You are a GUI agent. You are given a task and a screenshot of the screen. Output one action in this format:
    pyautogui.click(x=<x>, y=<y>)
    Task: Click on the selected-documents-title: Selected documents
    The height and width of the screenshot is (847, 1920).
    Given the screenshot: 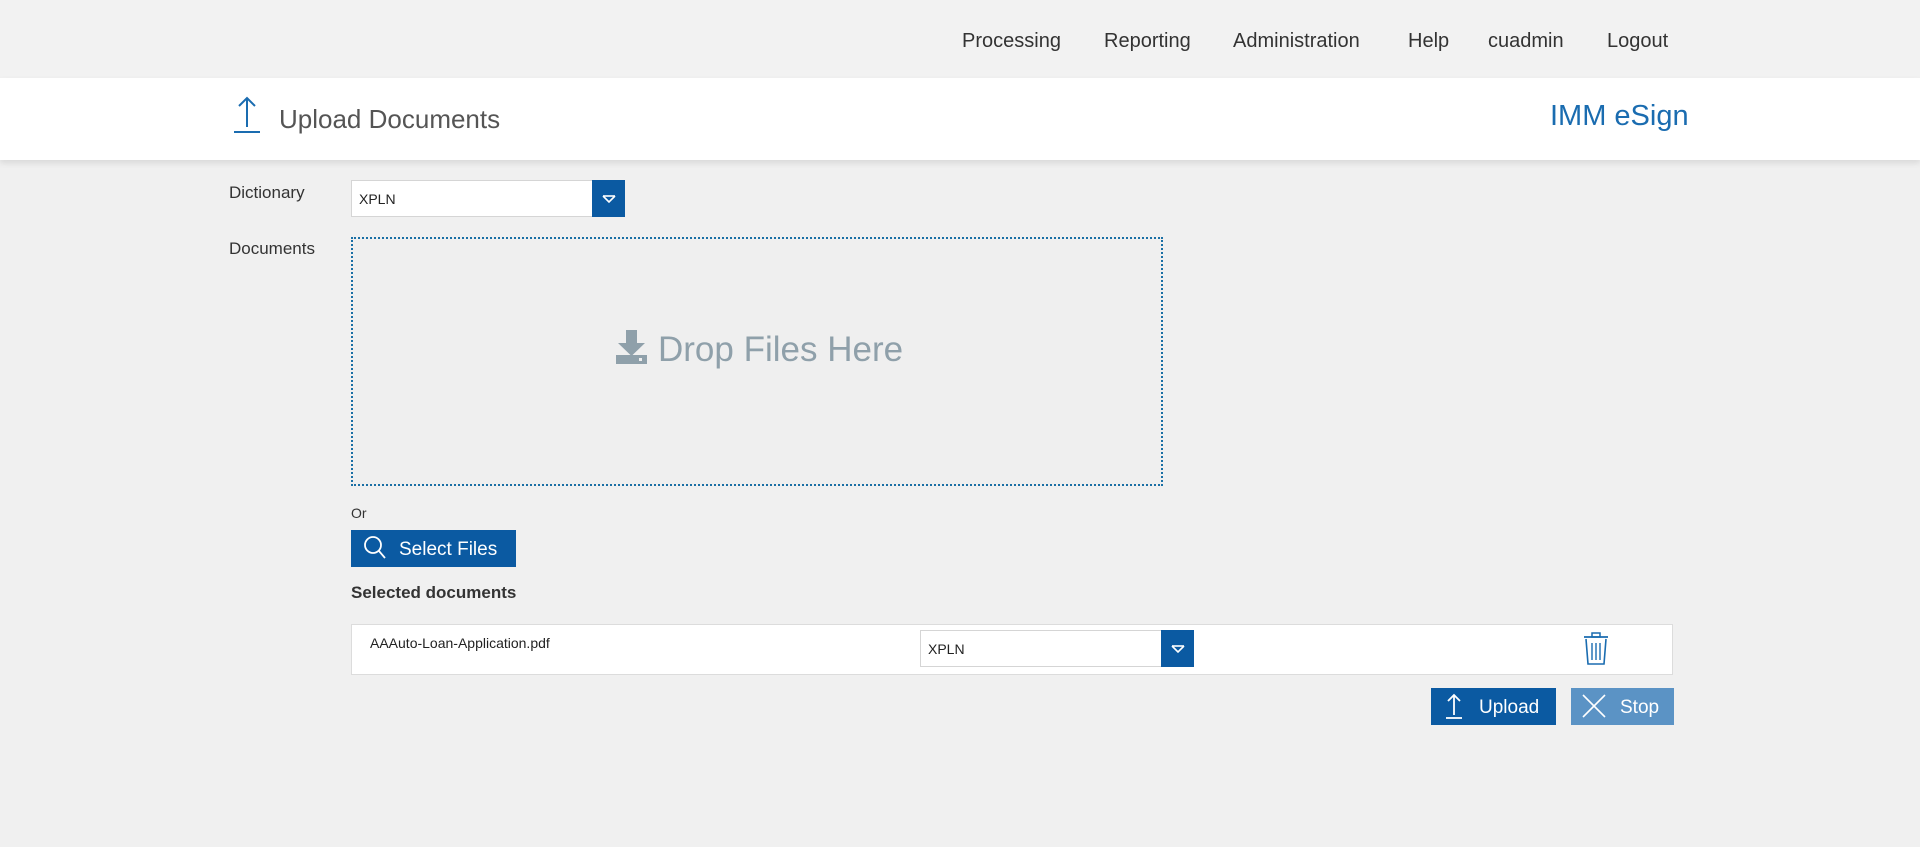 What is the action you would take?
    pyautogui.click(x=434, y=592)
    